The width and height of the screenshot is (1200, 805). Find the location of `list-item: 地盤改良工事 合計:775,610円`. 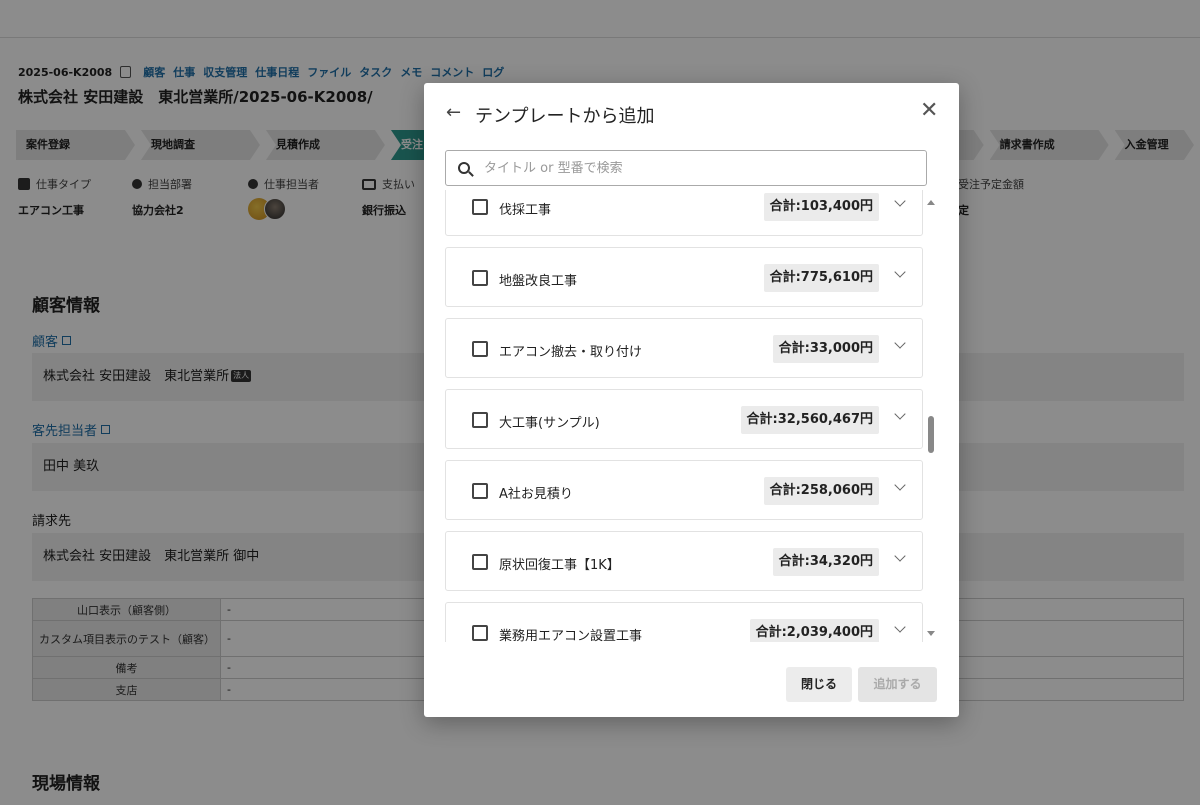

list-item: 地盤改良工事 合計:775,610円 is located at coordinates (684, 277).